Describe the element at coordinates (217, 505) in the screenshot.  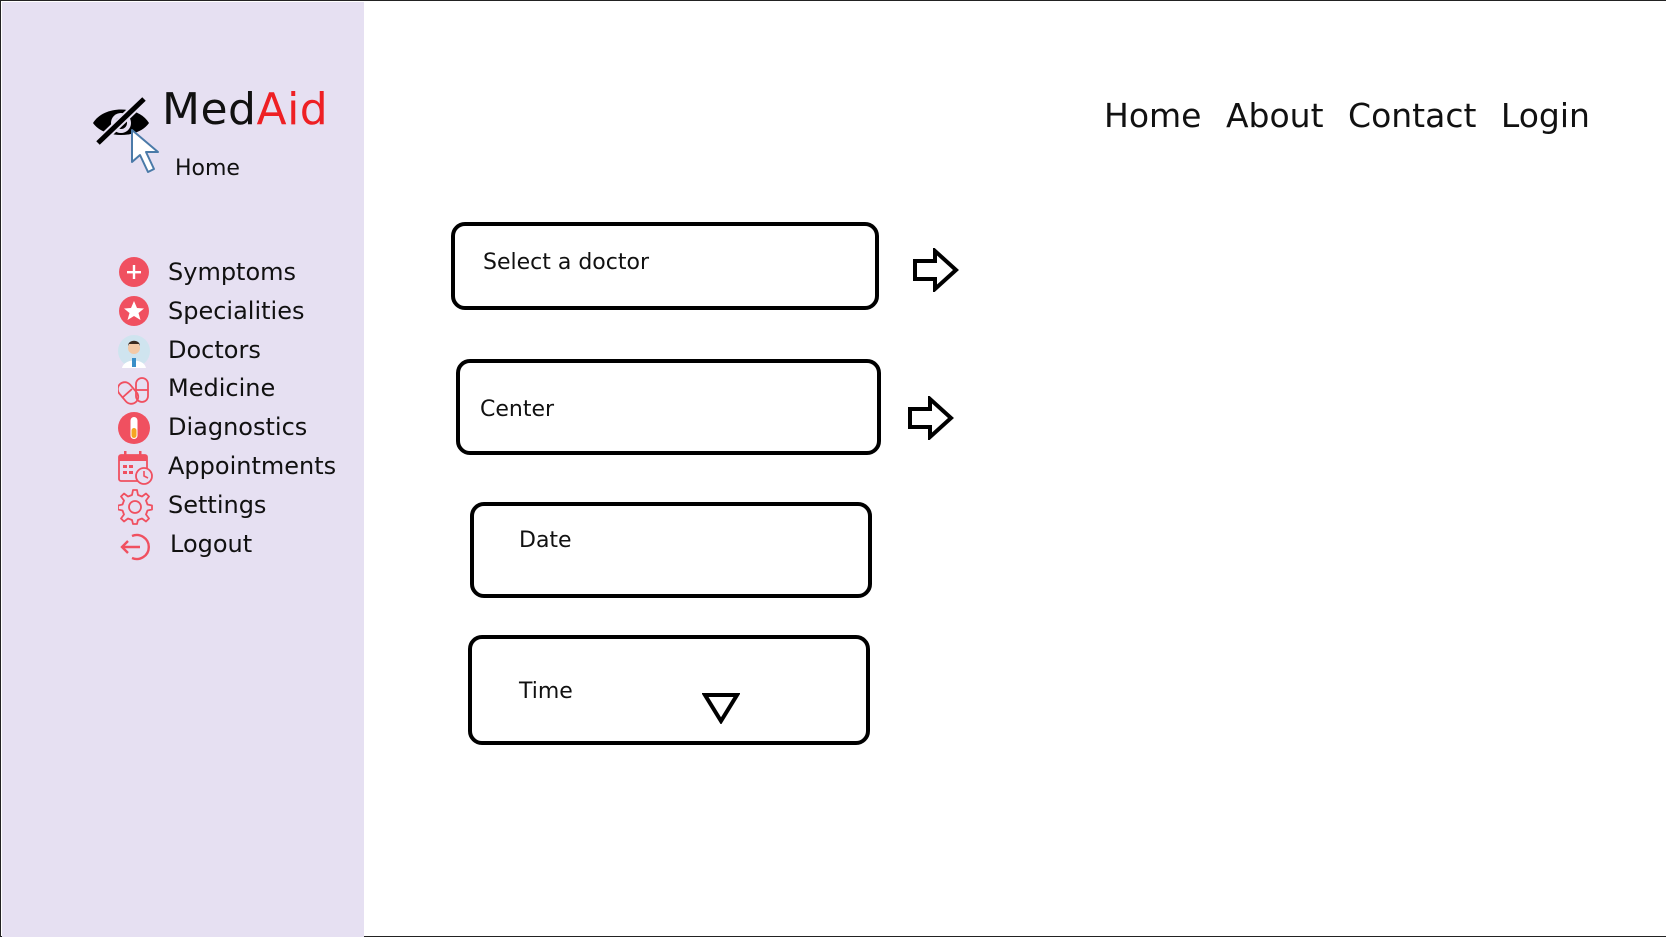
I see `sidebar-item-label: Settings` at that location.